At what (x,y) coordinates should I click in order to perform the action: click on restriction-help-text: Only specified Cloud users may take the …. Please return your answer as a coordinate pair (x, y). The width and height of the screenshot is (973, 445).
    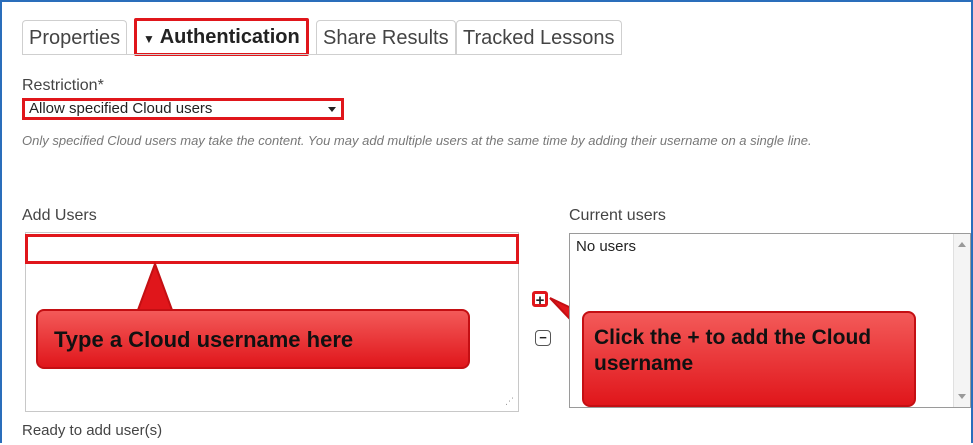
    Looking at the image, I should click on (417, 140).